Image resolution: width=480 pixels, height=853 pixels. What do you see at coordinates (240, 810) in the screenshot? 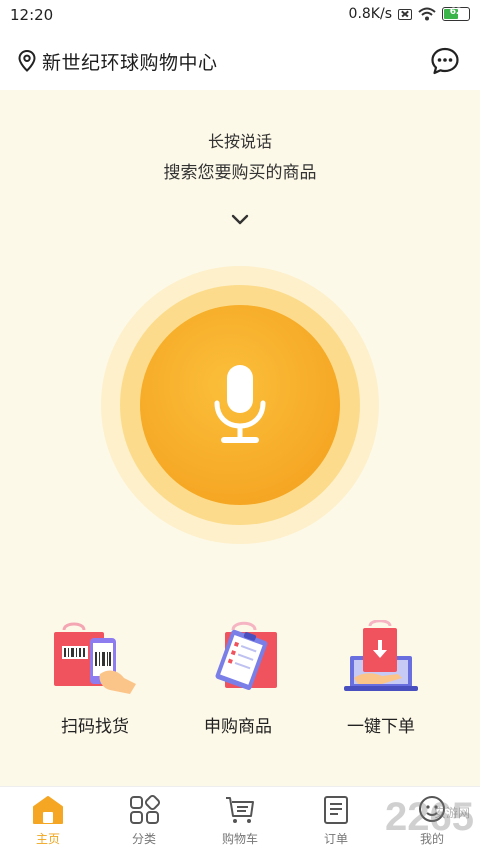
I see `cart-icon` at bounding box center [240, 810].